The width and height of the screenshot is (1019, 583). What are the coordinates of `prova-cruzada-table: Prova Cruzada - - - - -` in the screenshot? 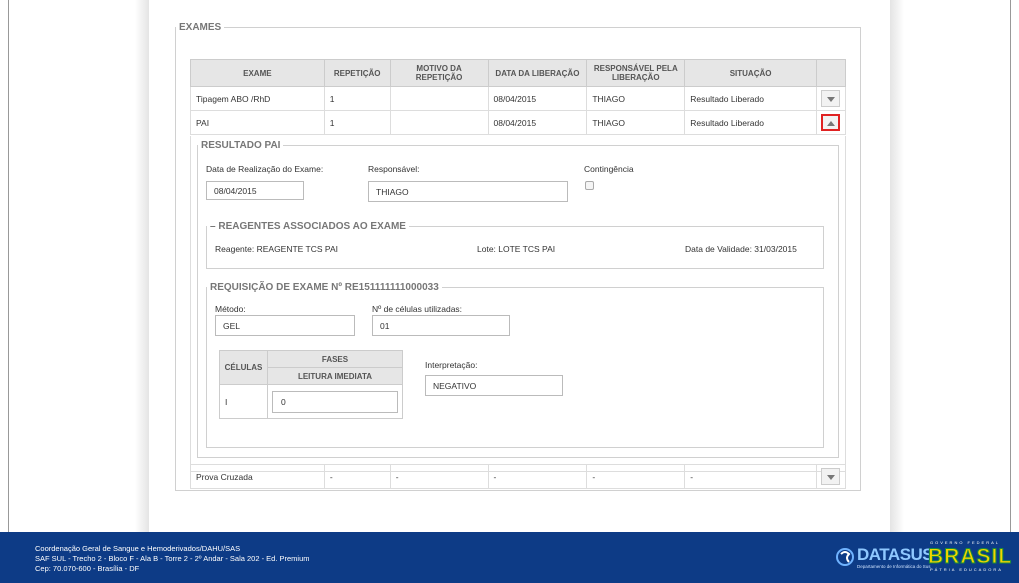 It's located at (518, 476).